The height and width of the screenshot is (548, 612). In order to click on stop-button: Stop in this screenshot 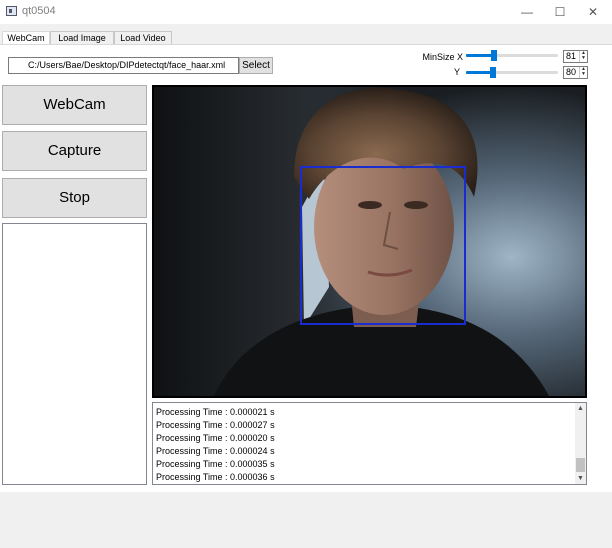, I will do `click(74, 198)`.